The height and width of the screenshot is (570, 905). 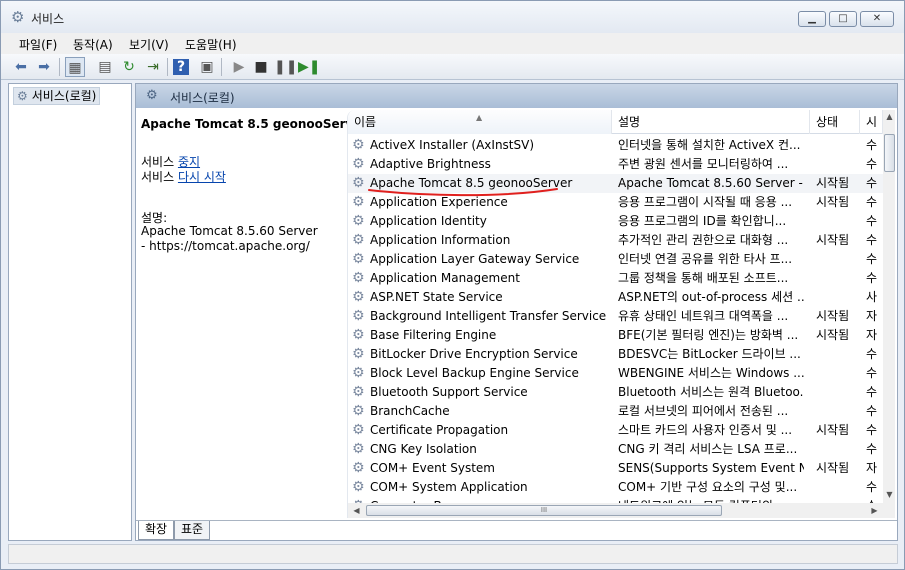 What do you see at coordinates (452, 43) in the screenshot?
I see `menu-bar: 파일(F) 동작(A) 보기(V) 도움말(H)` at bounding box center [452, 43].